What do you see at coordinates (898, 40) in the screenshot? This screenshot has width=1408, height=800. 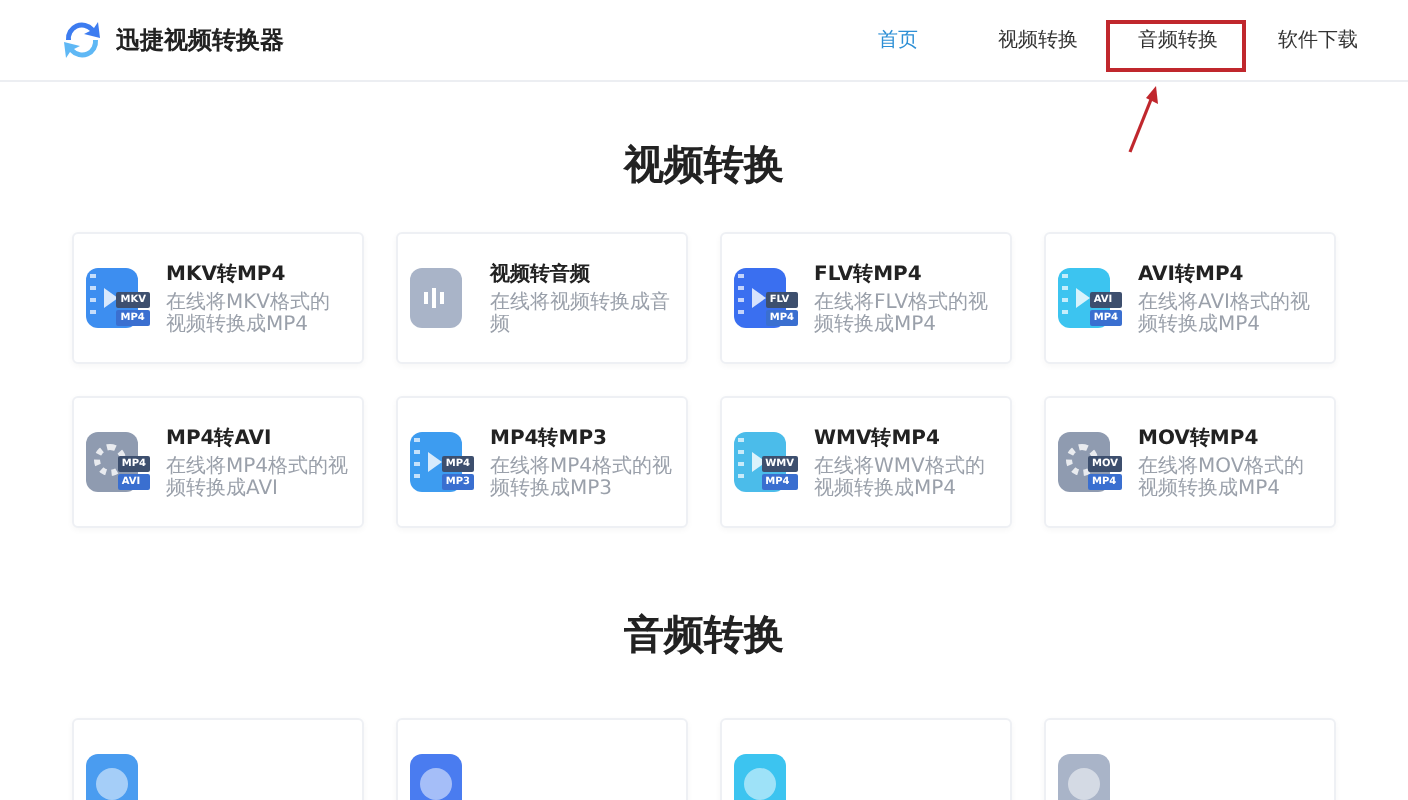 I see `nav-link: 首页` at bounding box center [898, 40].